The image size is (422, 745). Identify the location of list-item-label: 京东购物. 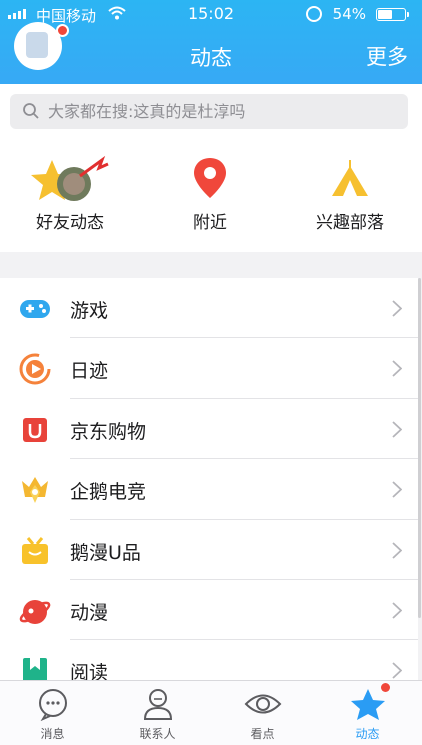
(108, 431).